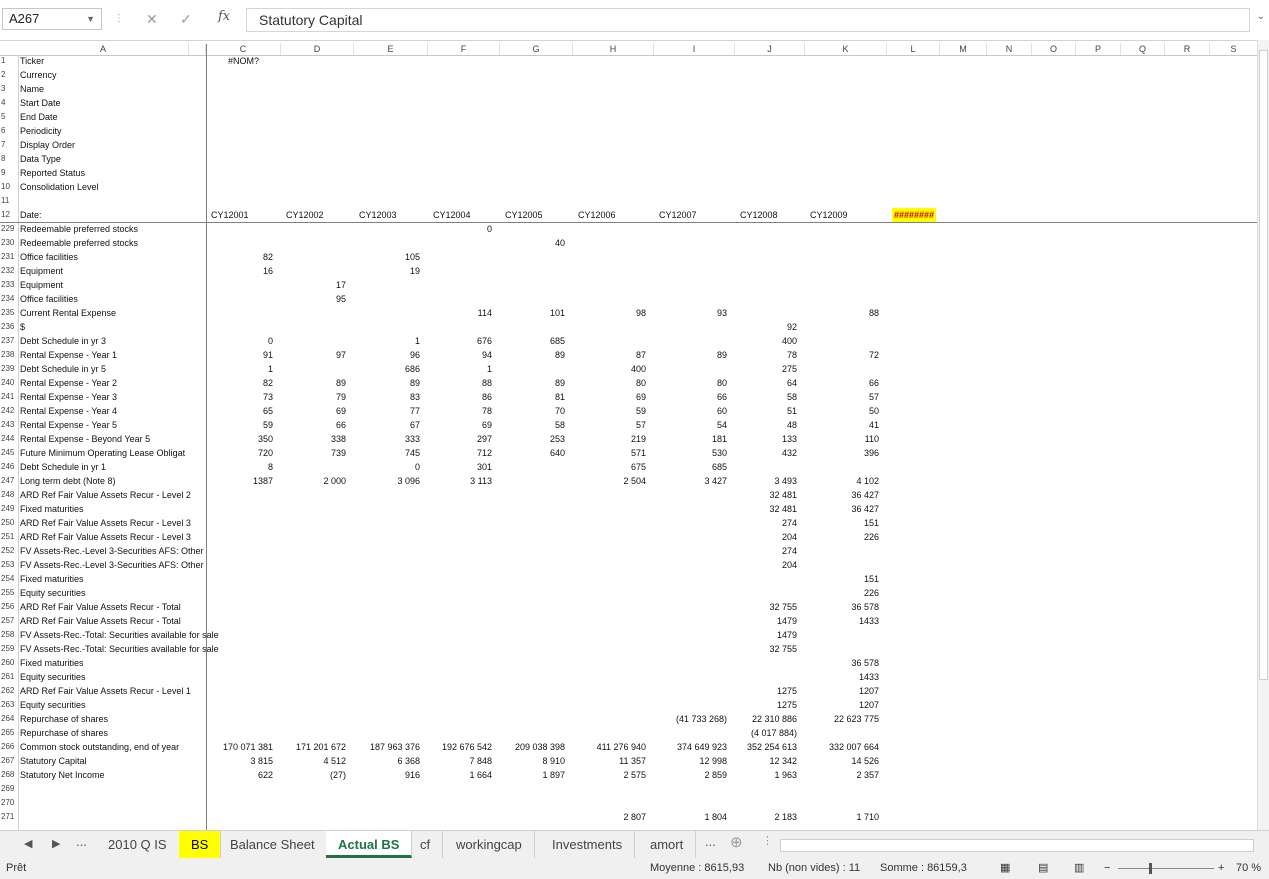  I want to click on cell-C: 1387, so click(239, 481).